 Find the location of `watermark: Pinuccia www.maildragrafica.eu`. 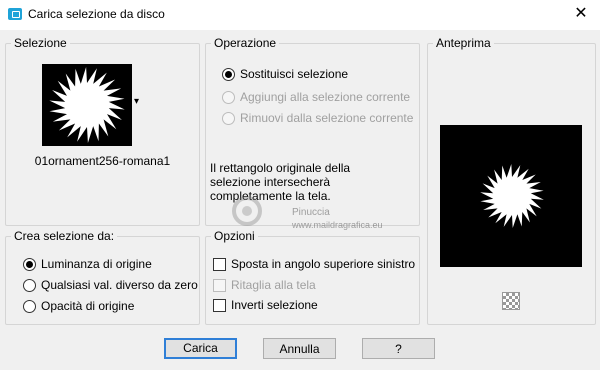

watermark: Pinuccia www.maildragrafica.eu is located at coordinates (330, 215).